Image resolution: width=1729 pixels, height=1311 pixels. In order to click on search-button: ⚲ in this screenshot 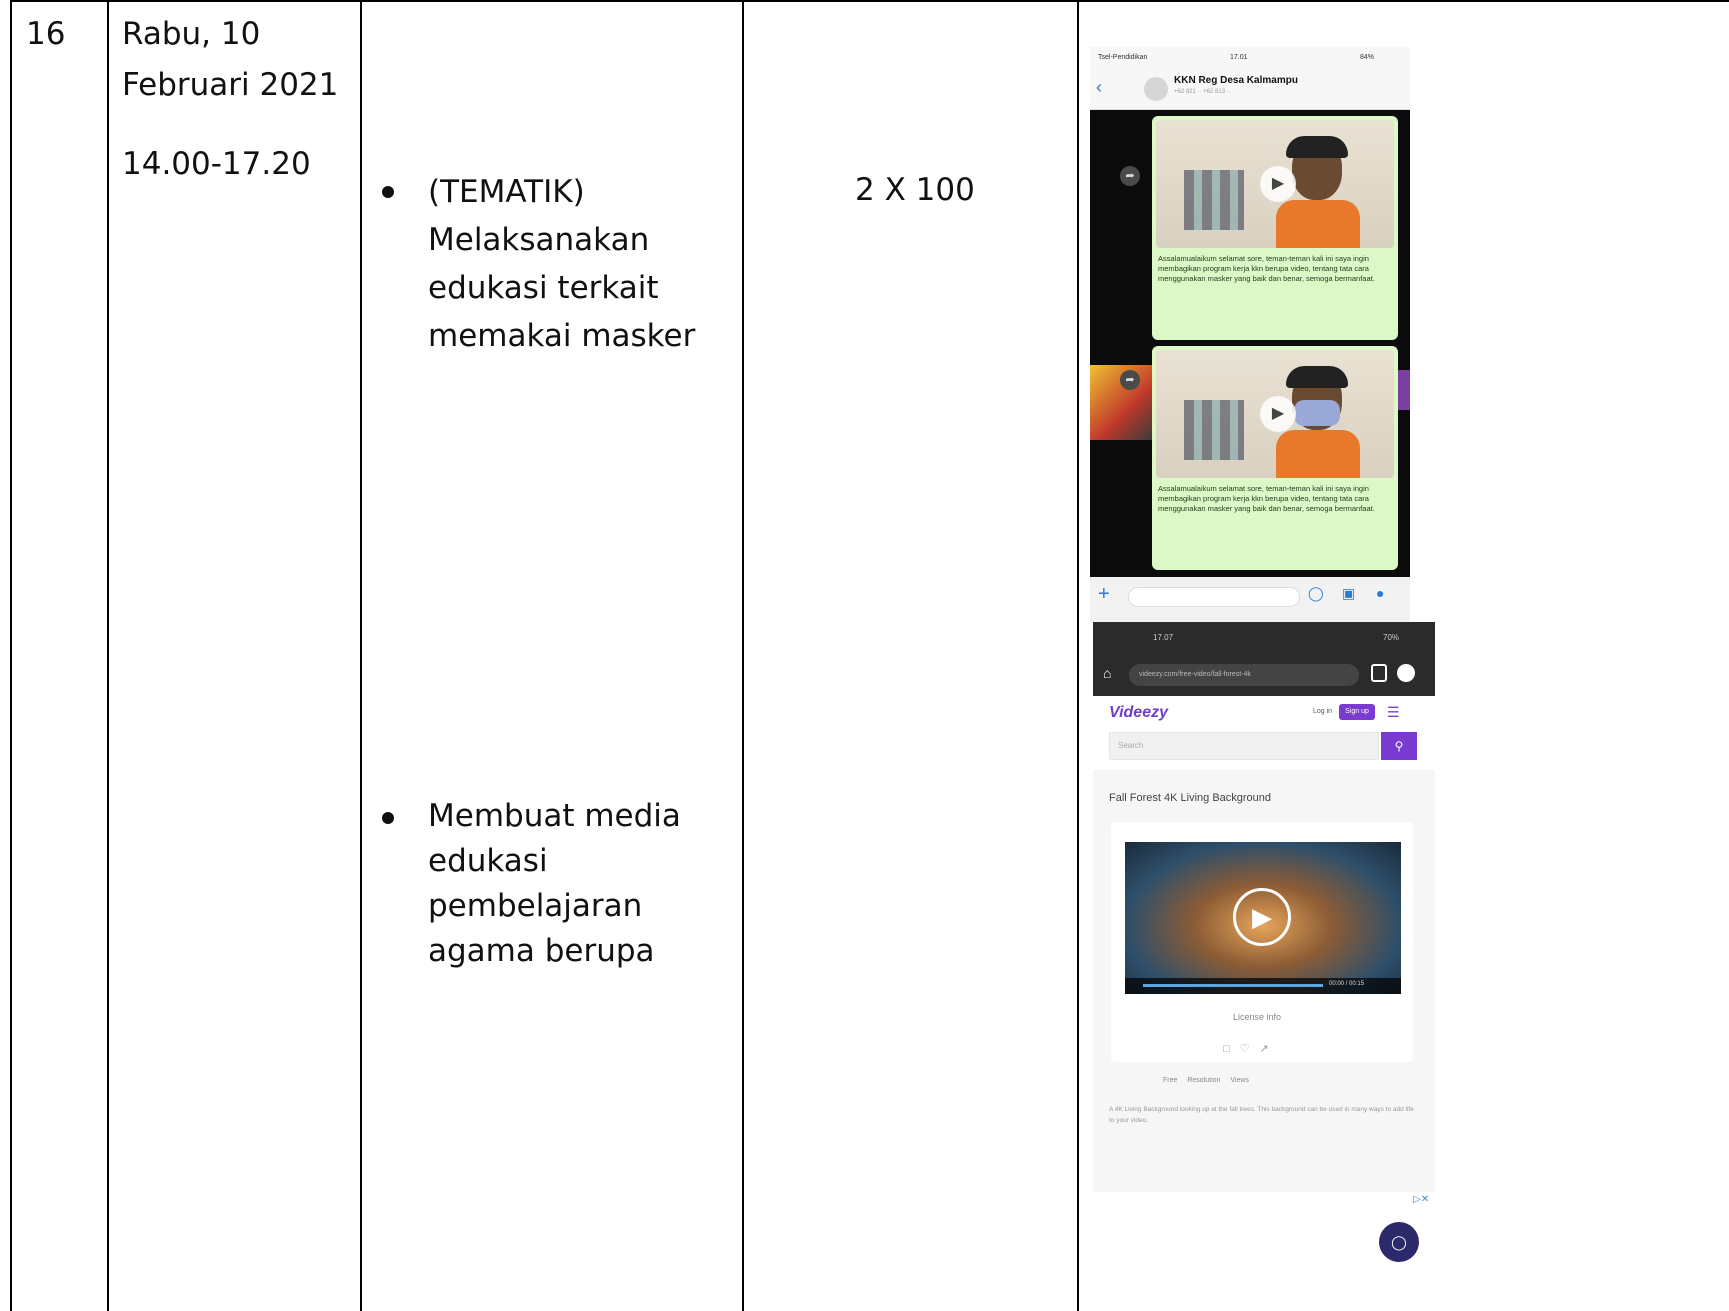, I will do `click(1399, 746)`.